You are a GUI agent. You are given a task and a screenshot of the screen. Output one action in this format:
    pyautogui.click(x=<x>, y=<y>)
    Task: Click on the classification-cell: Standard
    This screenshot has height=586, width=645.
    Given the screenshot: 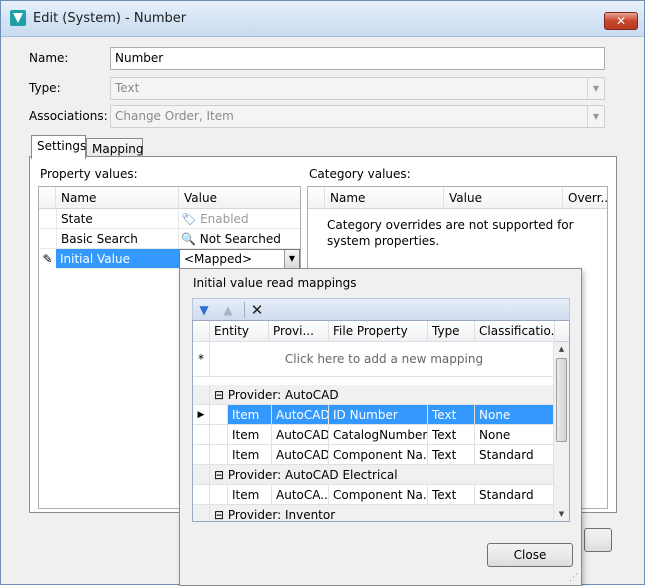 What is the action you would take?
    pyautogui.click(x=515, y=455)
    